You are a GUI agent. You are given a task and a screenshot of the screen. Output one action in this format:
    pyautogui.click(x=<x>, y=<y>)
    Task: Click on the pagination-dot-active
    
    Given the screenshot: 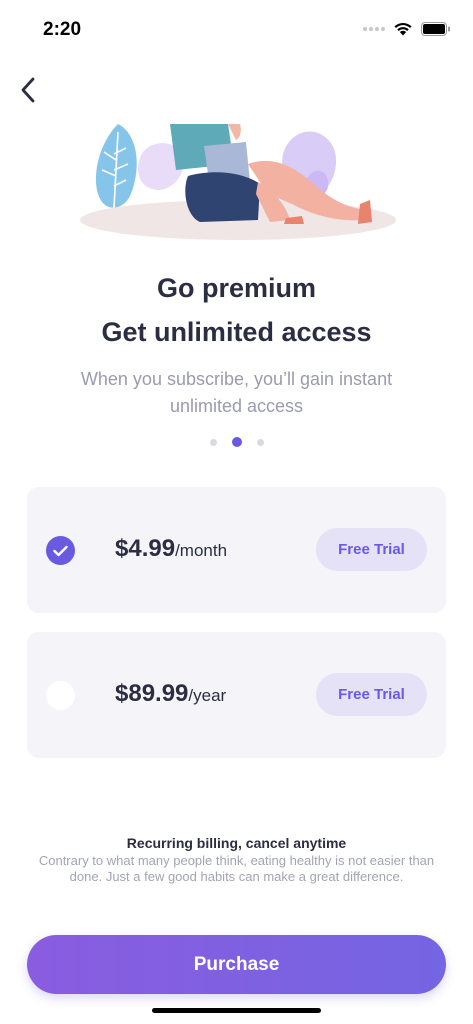 What is the action you would take?
    pyautogui.click(x=236, y=442)
    